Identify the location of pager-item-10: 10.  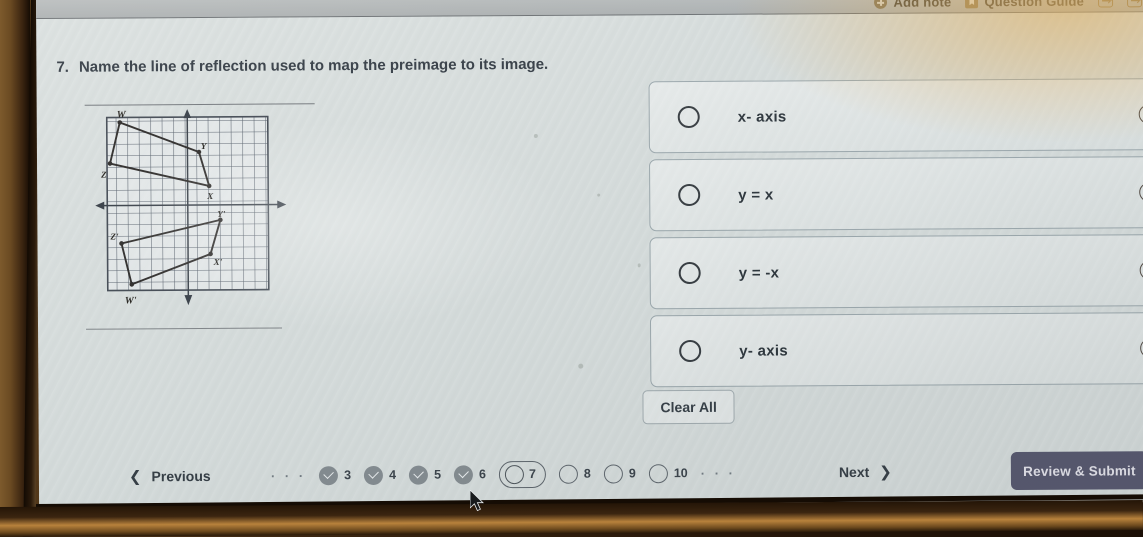
(668, 473).